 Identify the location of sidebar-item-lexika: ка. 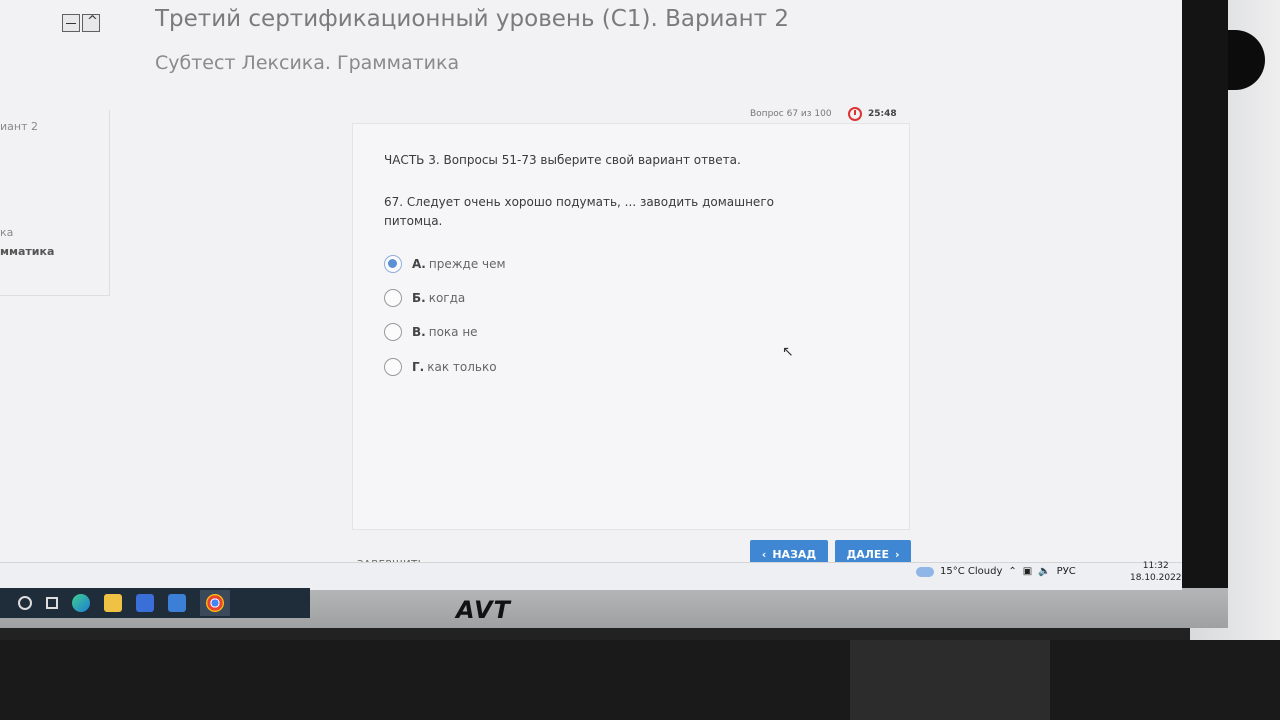
(6, 232).